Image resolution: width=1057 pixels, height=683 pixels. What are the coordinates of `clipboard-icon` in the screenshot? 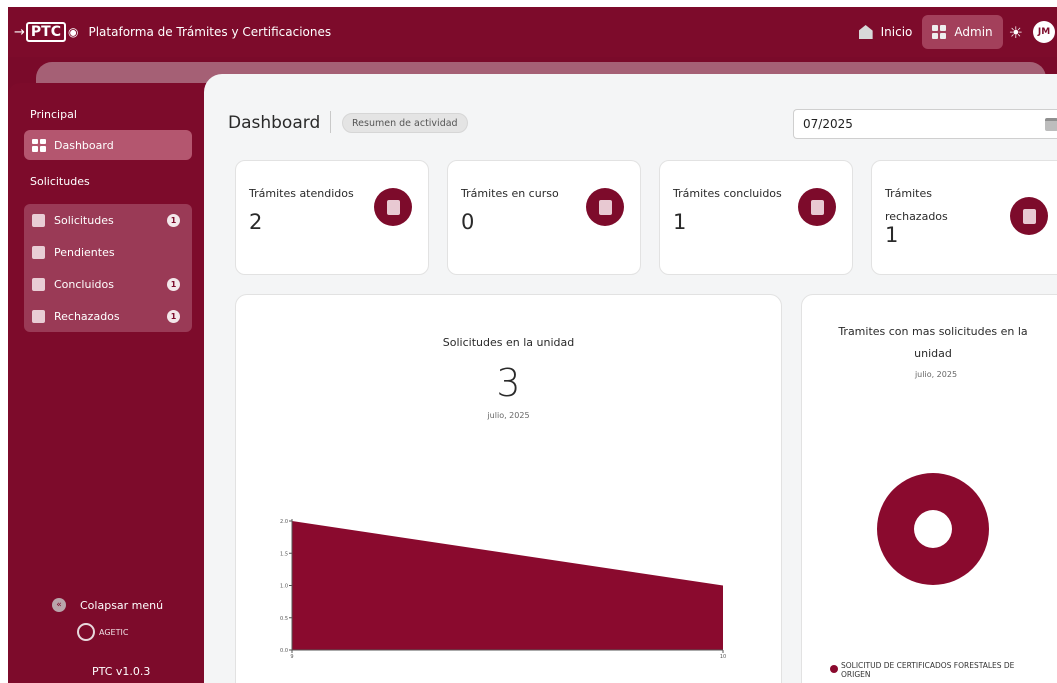 It's located at (605, 207).